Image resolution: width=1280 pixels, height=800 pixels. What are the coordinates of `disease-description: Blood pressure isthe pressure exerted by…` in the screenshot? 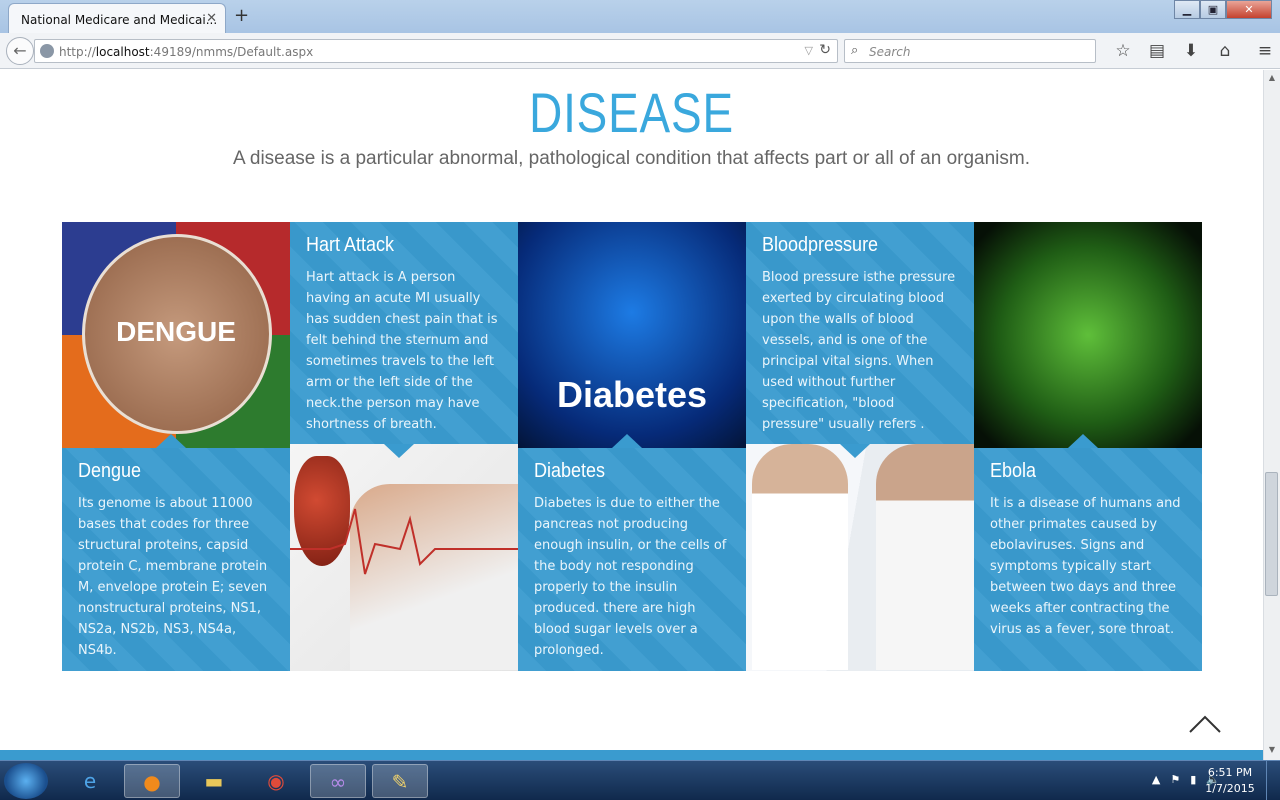 It's located at (859, 351).